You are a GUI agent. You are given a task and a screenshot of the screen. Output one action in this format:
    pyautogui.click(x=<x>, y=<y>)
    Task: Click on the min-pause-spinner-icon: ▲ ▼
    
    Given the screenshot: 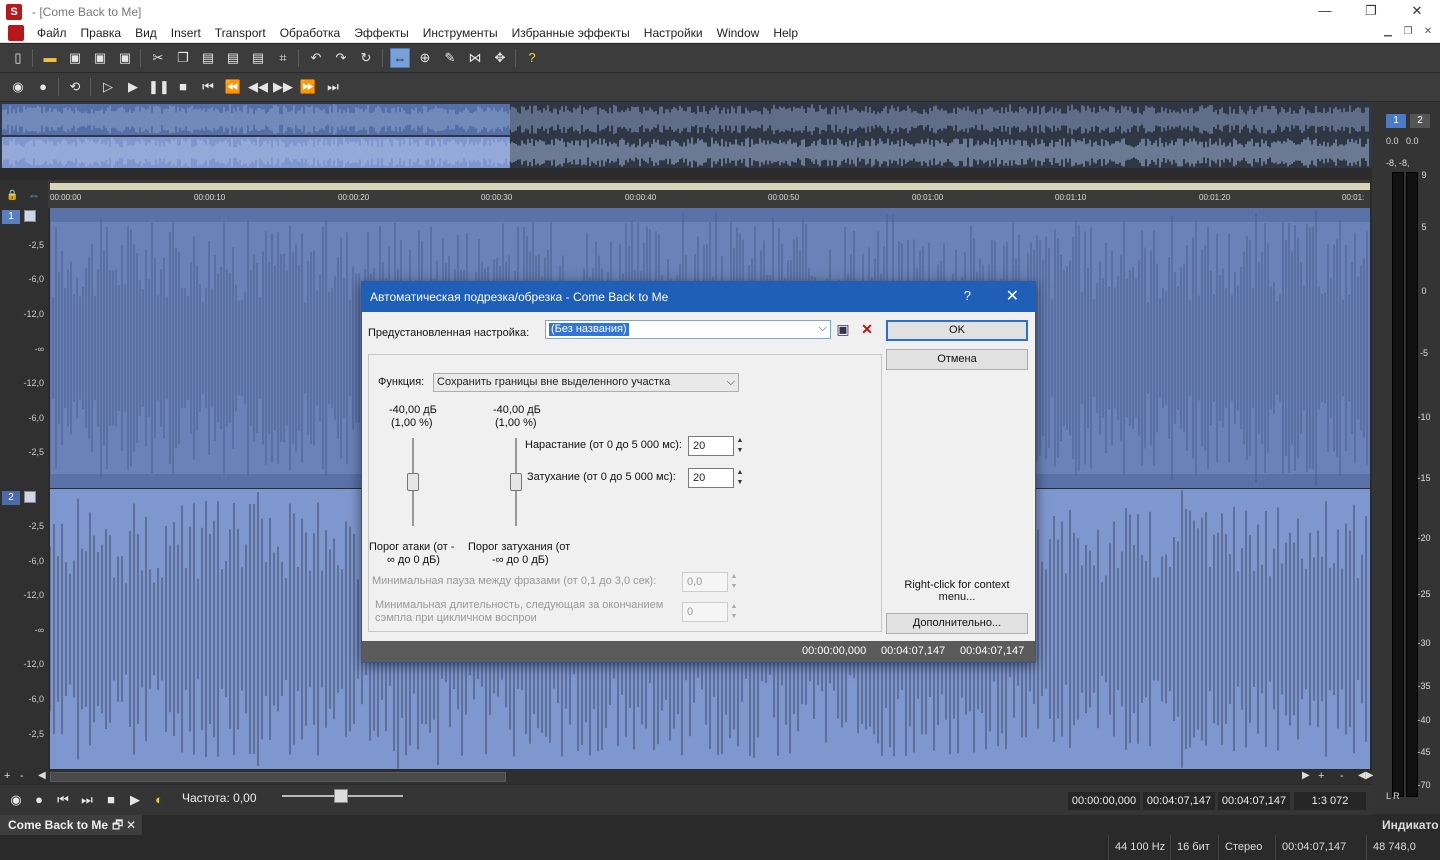 What is the action you would take?
    pyautogui.click(x=734, y=582)
    